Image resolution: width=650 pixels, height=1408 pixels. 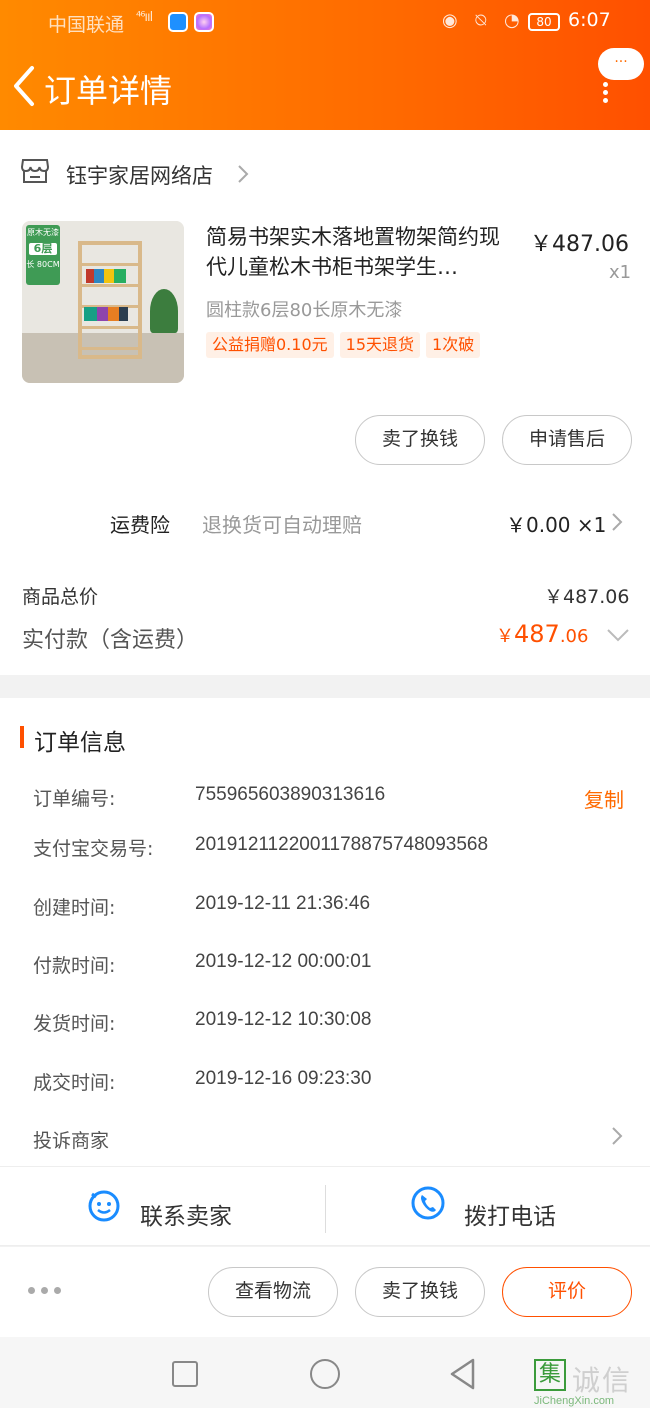 I want to click on alipay-trade-value: 2019121122001178875748093568, so click(x=342, y=844).